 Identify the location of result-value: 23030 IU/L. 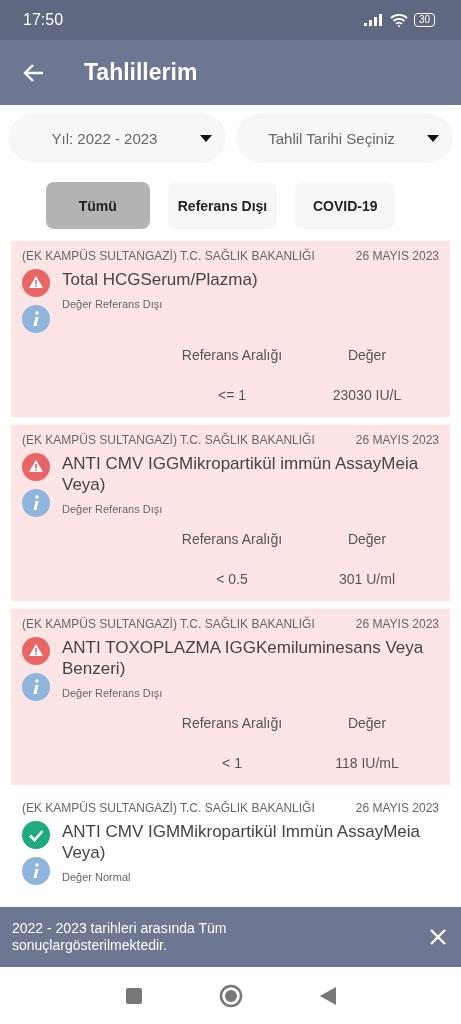
(367, 395).